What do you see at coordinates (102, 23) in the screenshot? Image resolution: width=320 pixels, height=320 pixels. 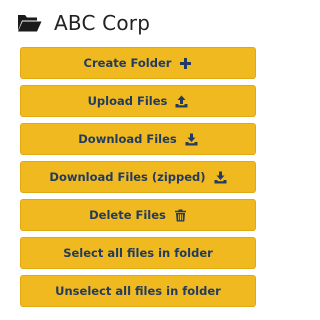 I see `folder-title: ABC Corp` at bounding box center [102, 23].